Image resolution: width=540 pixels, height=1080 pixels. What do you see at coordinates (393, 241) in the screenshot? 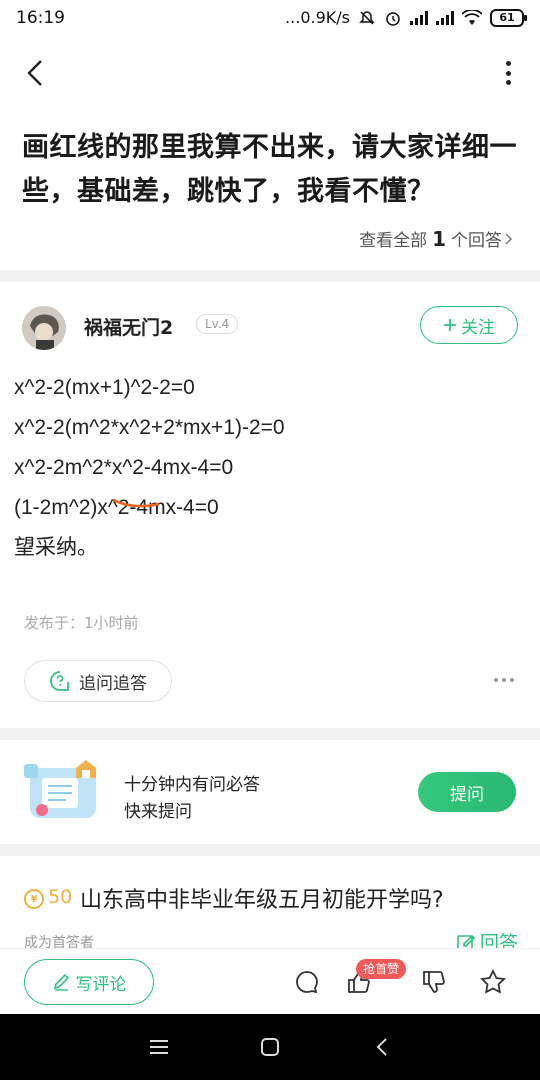
I see `view-all-prefix: 查看全部` at bounding box center [393, 241].